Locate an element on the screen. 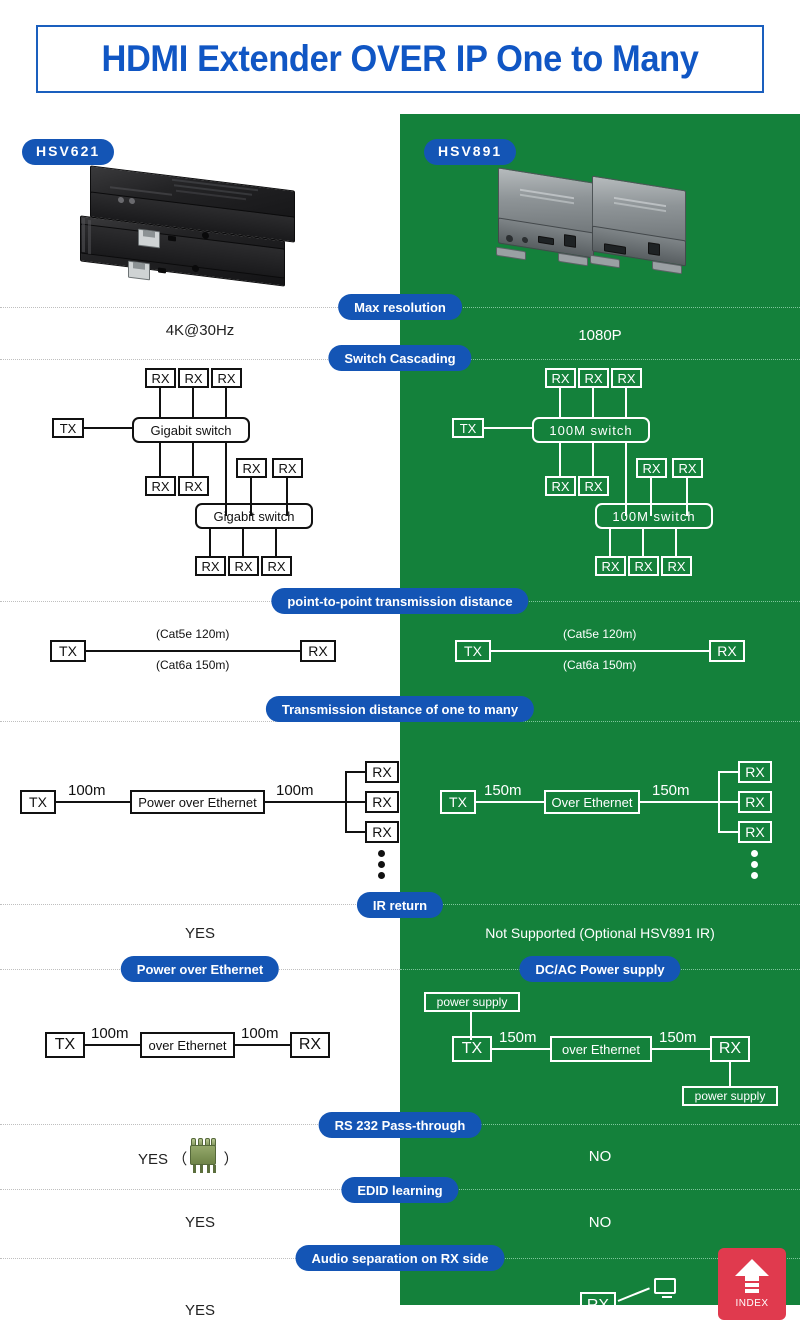 Image resolution: width=800 pixels, height=1337 pixels. value-left-rs232: YES （ ） is located at coordinates (188, 1158).